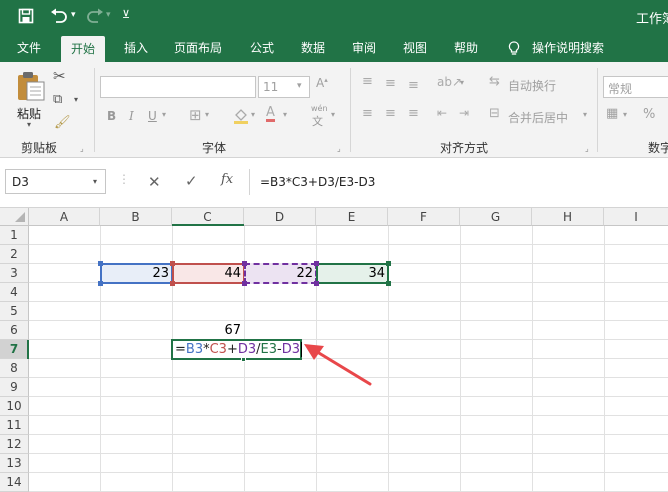 The height and width of the screenshot is (492, 668). Describe the element at coordinates (585, 114) in the screenshot. I see `merge-dropdown-icon: ▾` at that location.